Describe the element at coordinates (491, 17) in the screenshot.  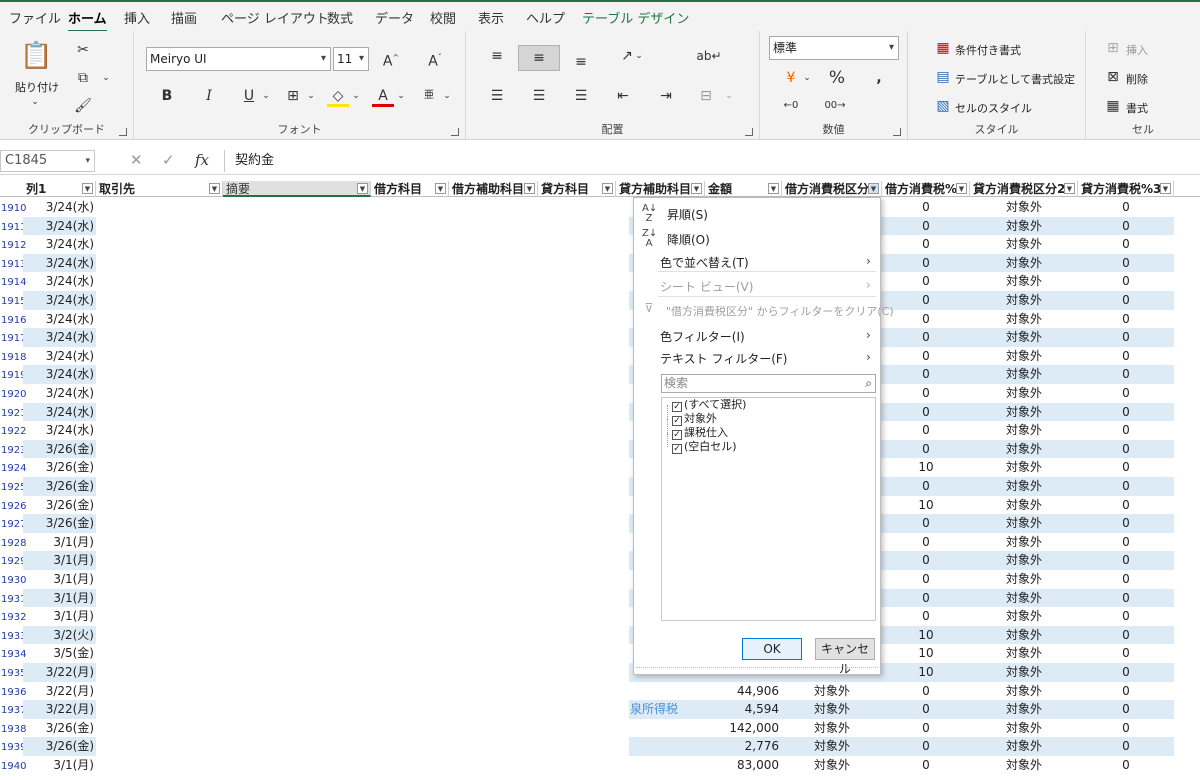
I see `tab-view: 表示` at that location.